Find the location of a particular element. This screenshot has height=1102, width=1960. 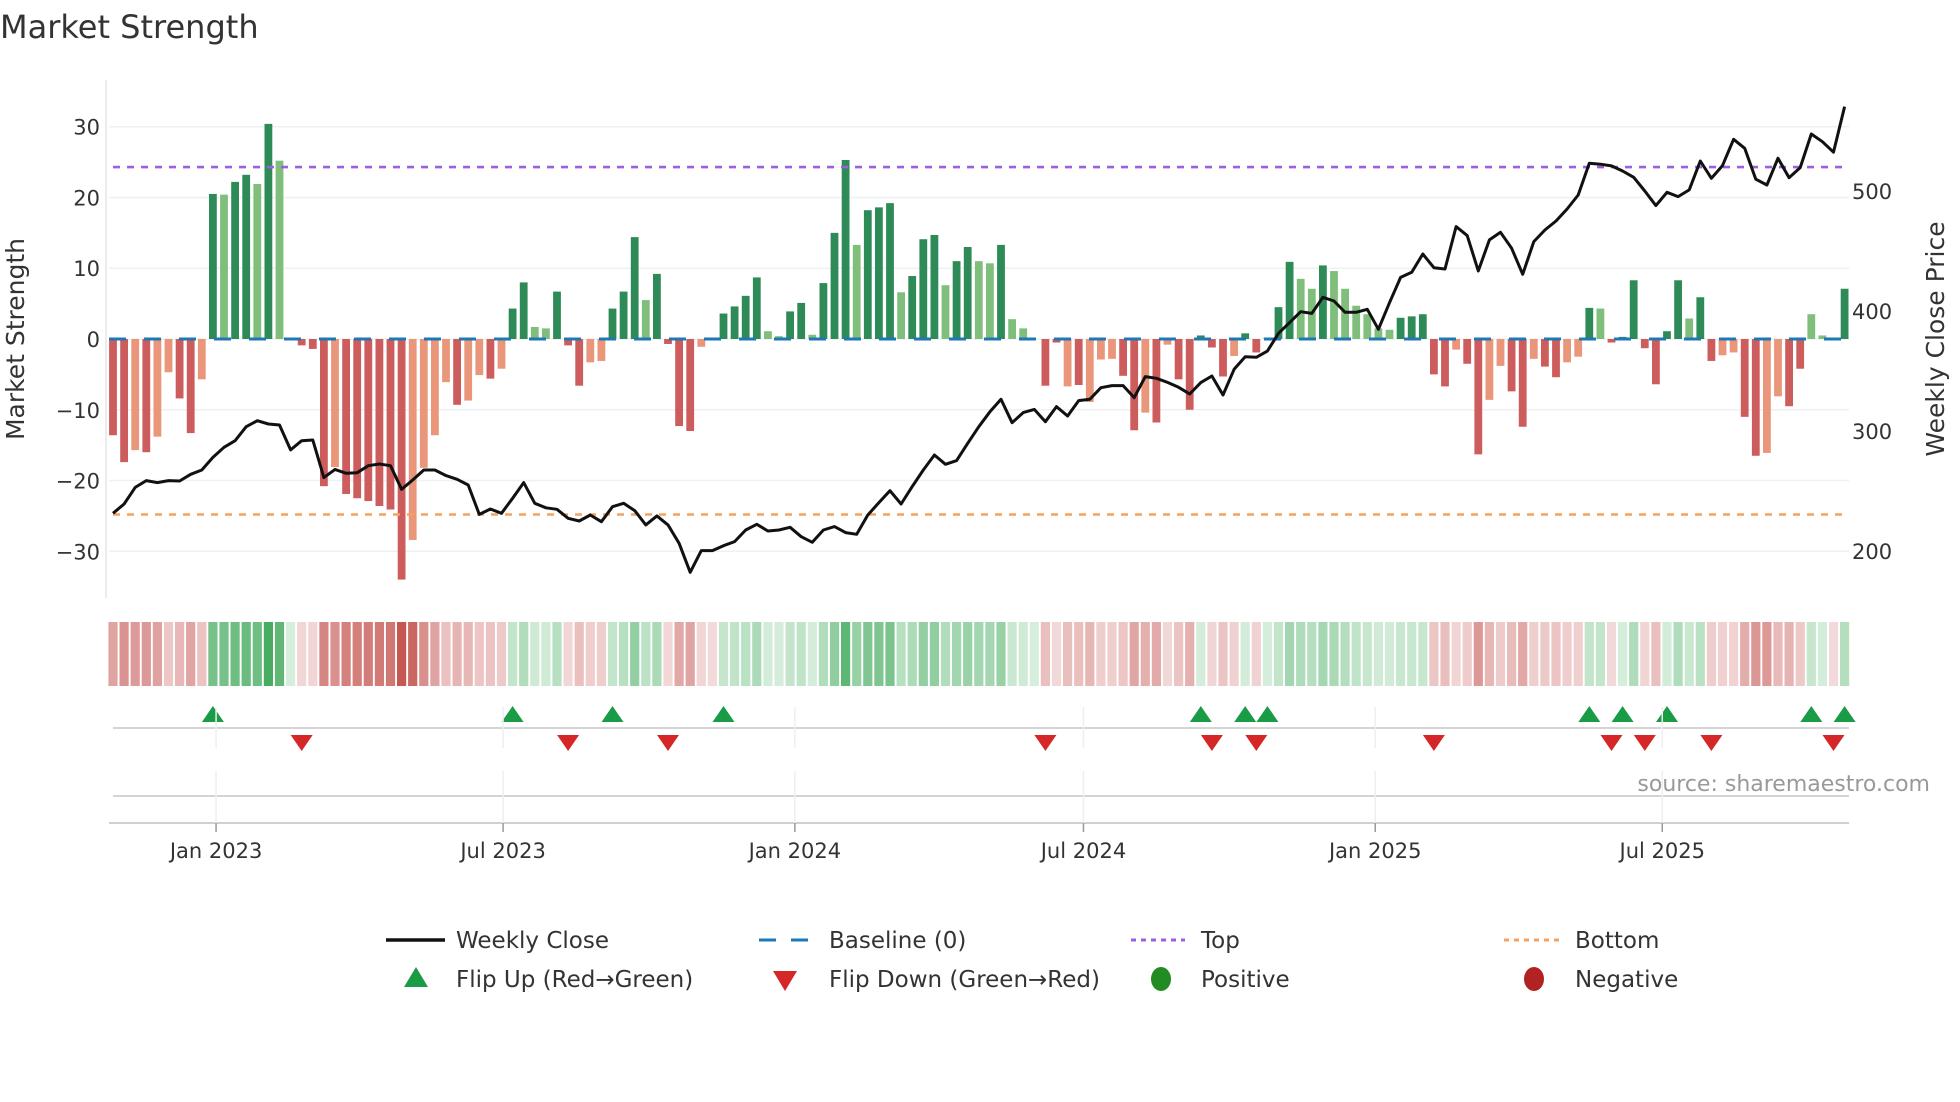

right-axis-title: Weekly Close Price is located at coordinates (1935, 338).